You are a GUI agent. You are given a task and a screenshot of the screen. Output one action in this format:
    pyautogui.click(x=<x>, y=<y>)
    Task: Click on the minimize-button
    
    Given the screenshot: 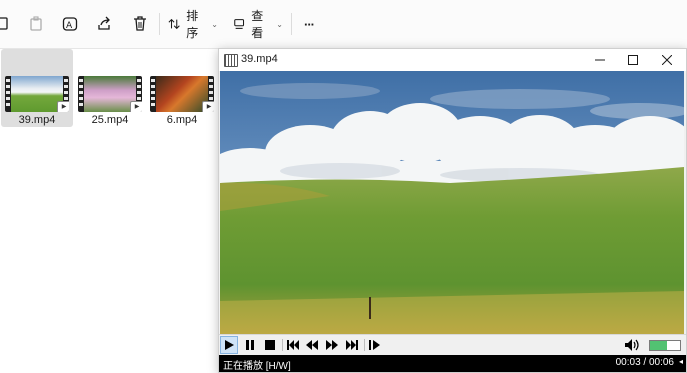 What is the action you would take?
    pyautogui.click(x=600, y=60)
    